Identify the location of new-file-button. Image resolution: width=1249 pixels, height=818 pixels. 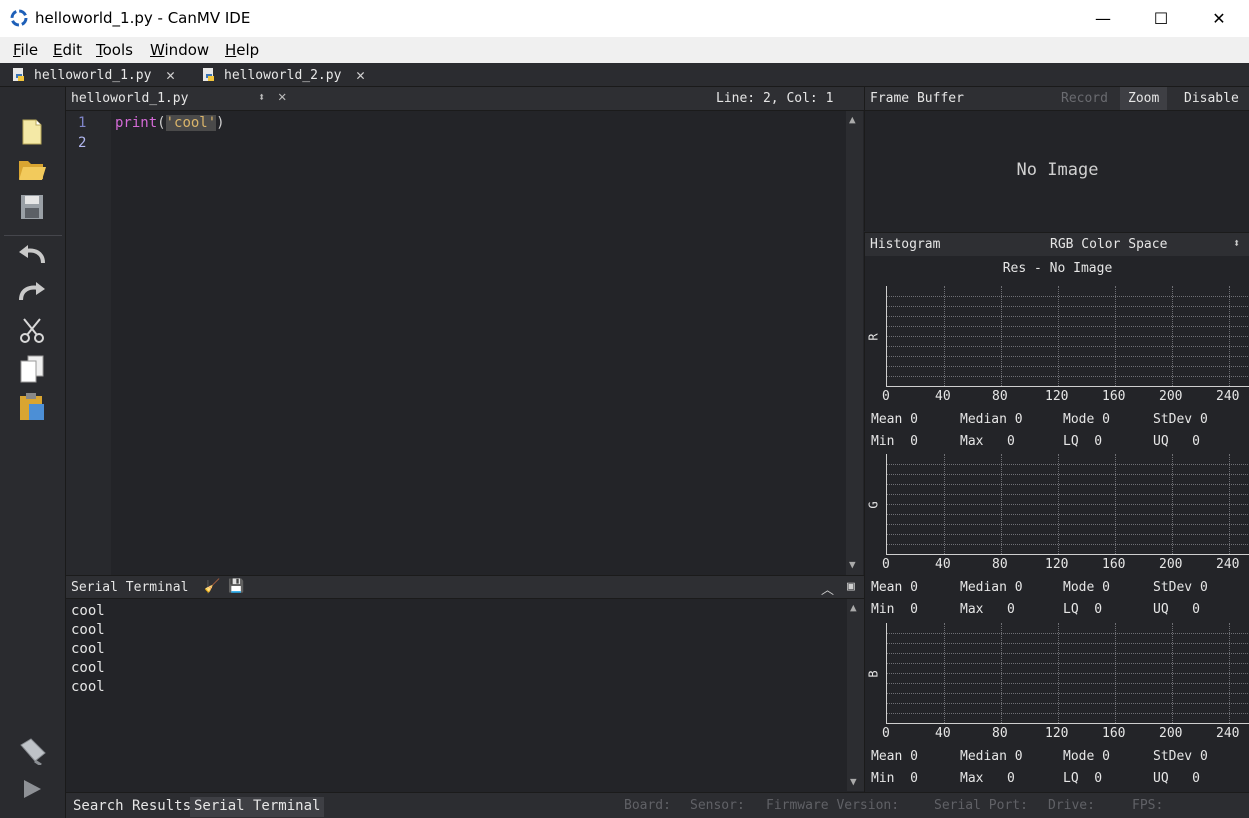
(32, 132).